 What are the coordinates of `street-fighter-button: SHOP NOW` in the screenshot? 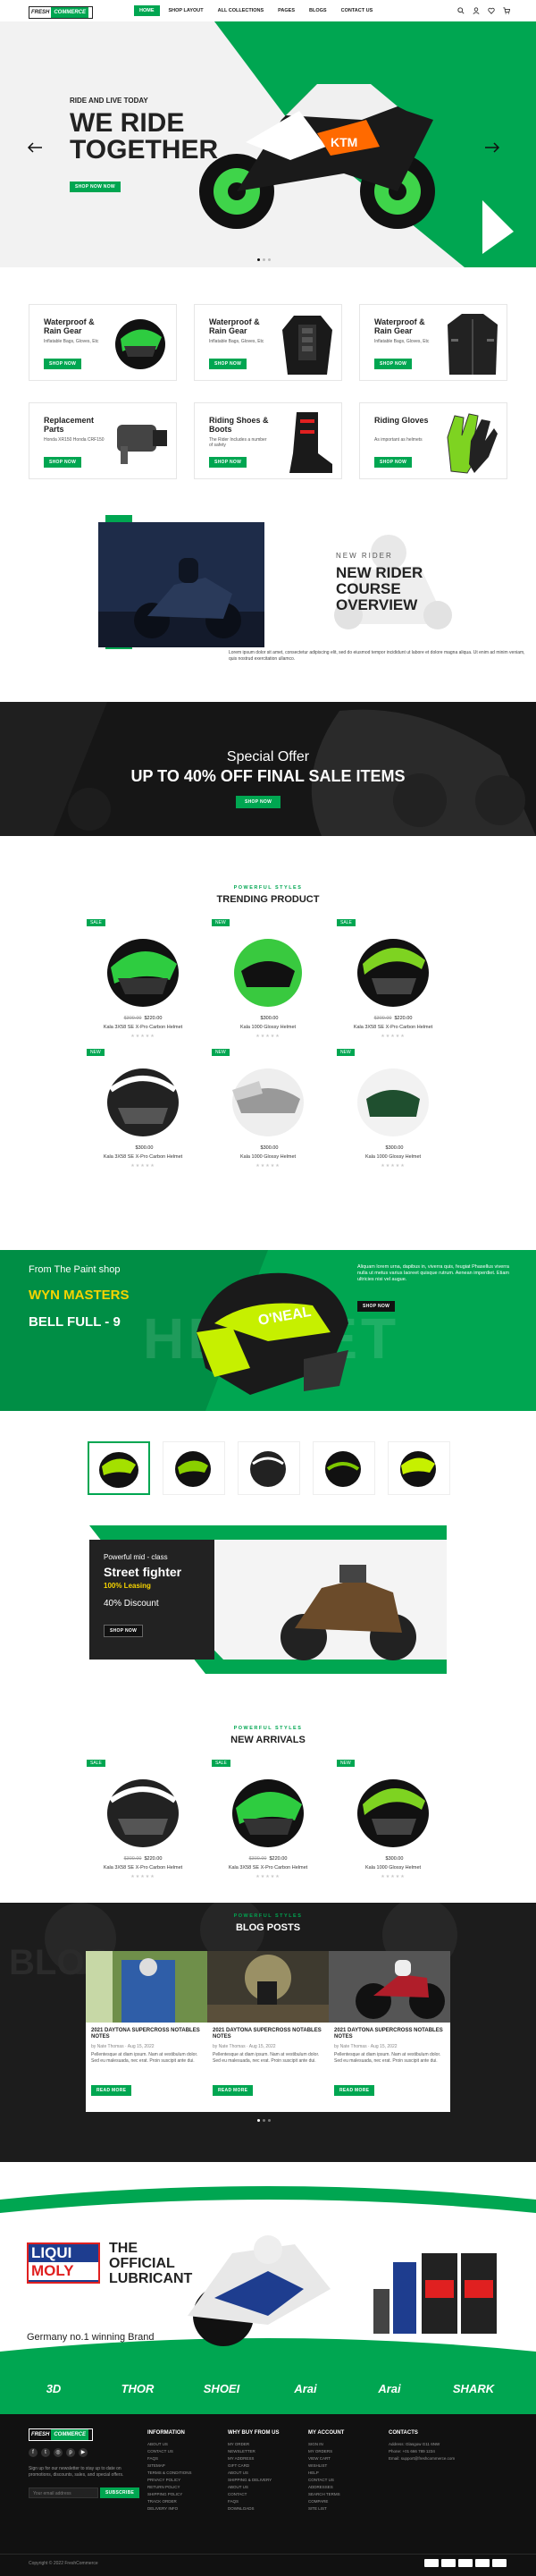 It's located at (124, 1631).